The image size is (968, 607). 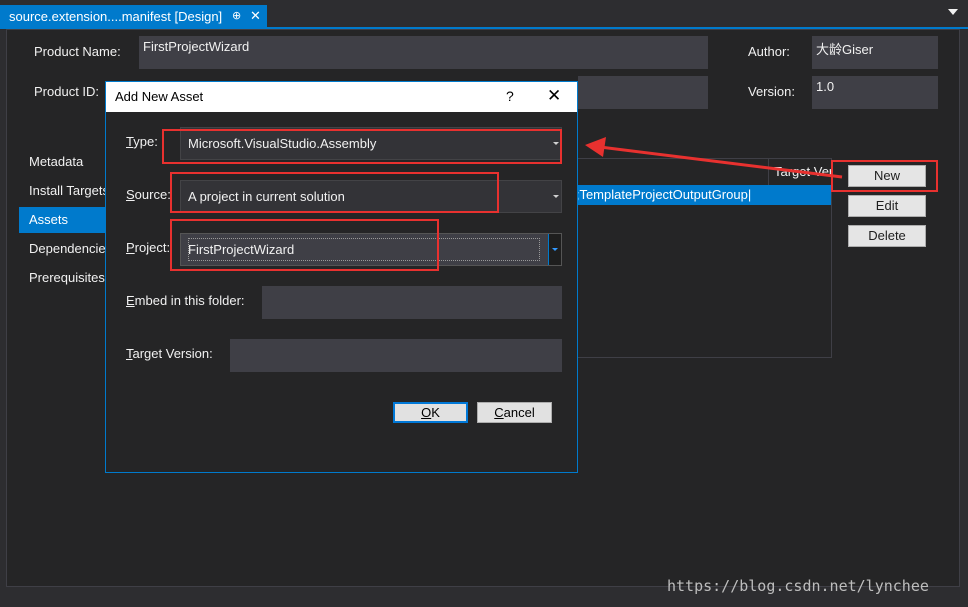 What do you see at coordinates (721, 162) in the screenshot?
I see `annotation-arrow-shaft` at bounding box center [721, 162].